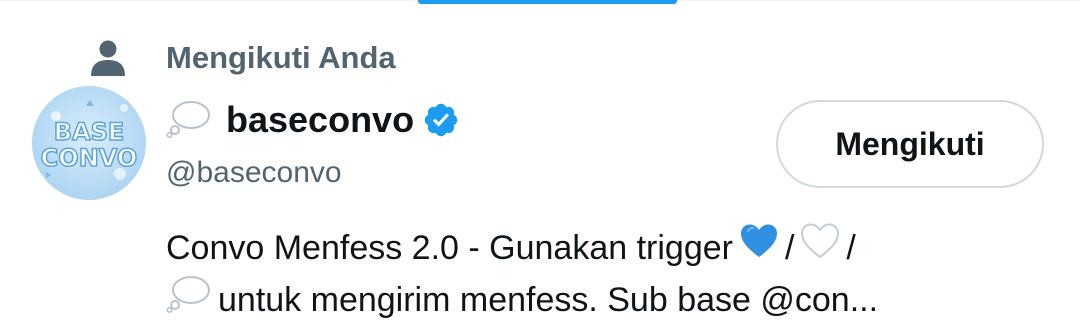 Image resolution: width=1080 pixels, height=335 pixels. I want to click on following-button: Mengikuti, so click(910, 144).